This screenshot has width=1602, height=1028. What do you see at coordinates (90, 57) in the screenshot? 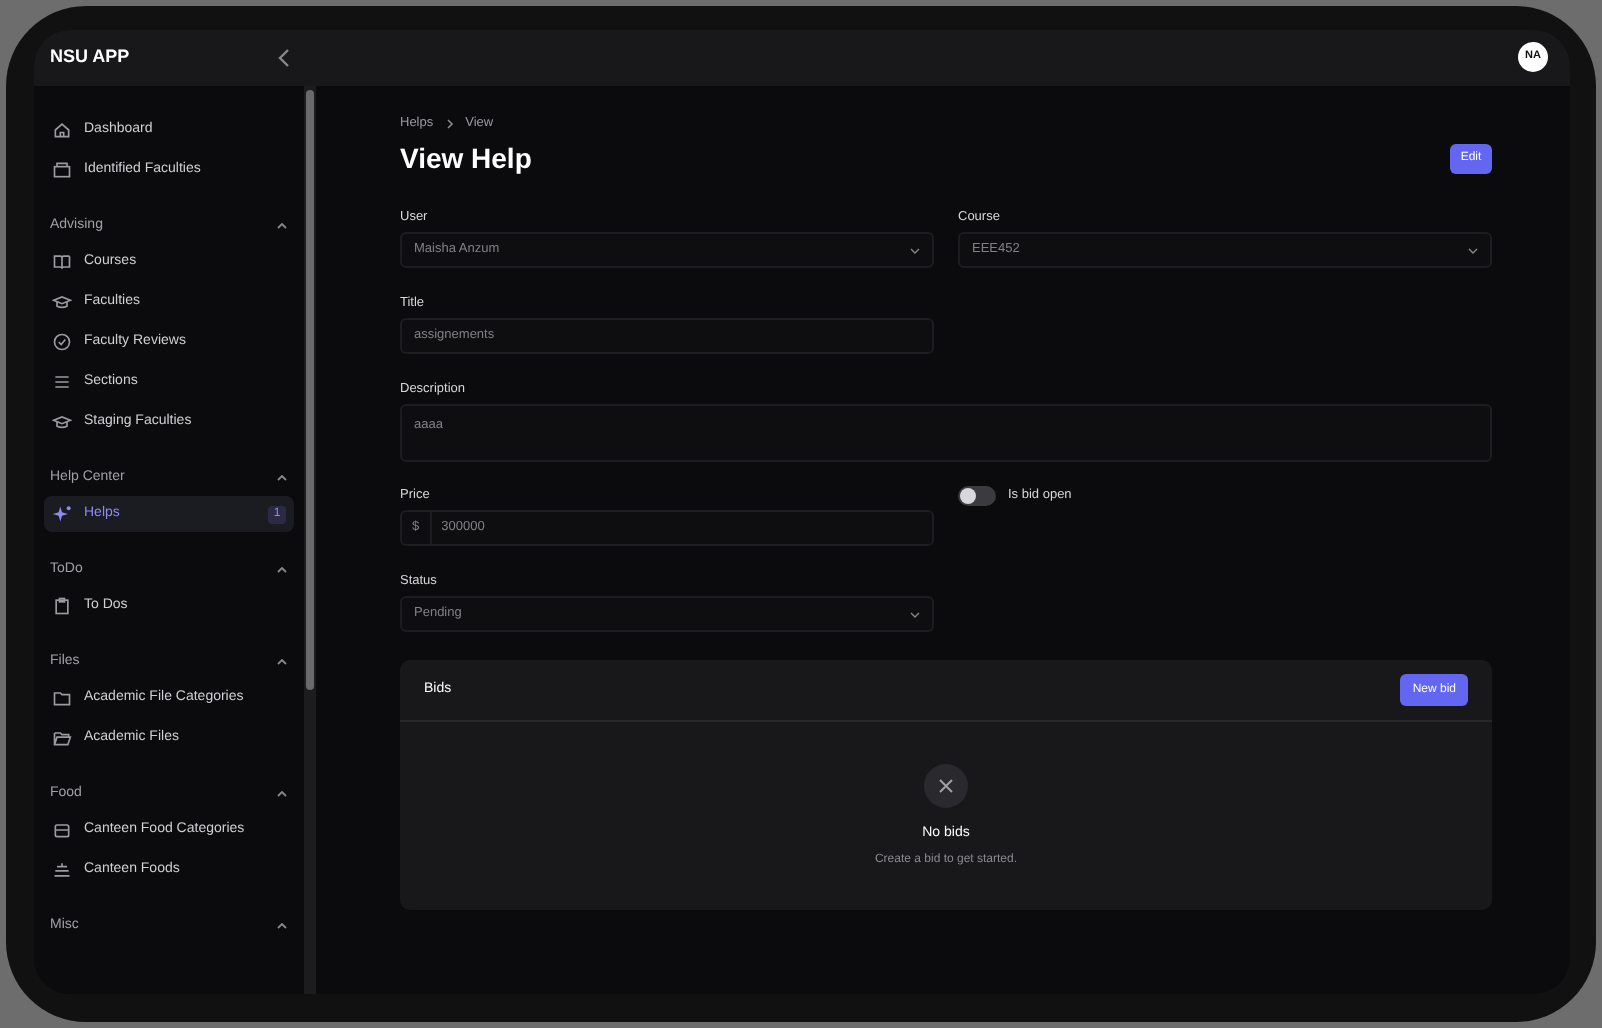
I see `app-title: NSU APP` at bounding box center [90, 57].